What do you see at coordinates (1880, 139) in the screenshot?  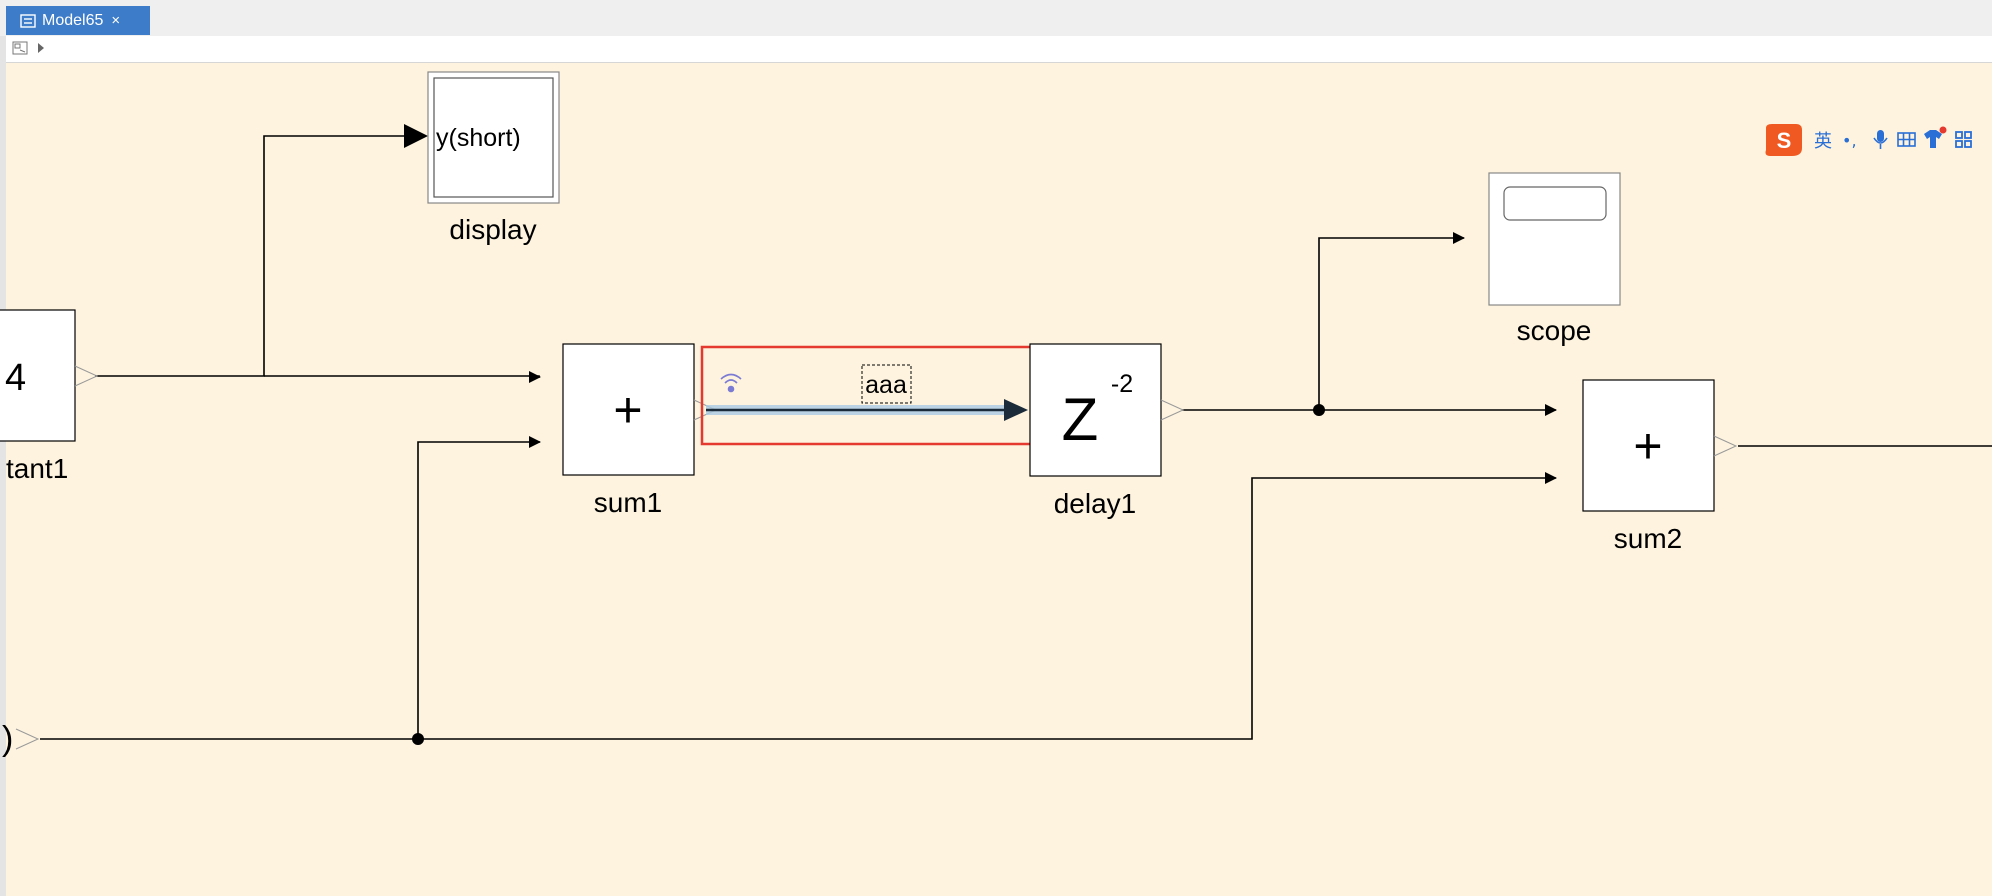 I see `ime-microphone-icon` at bounding box center [1880, 139].